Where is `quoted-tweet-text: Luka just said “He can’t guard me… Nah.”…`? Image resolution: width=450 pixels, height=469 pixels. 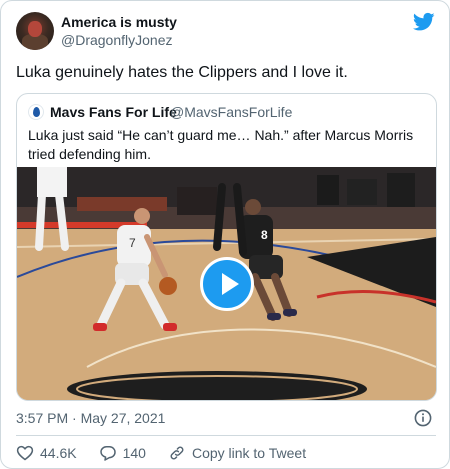
quoted-tweet-text: Luka just said “He can’t guard me… Nah.”… is located at coordinates (221, 144).